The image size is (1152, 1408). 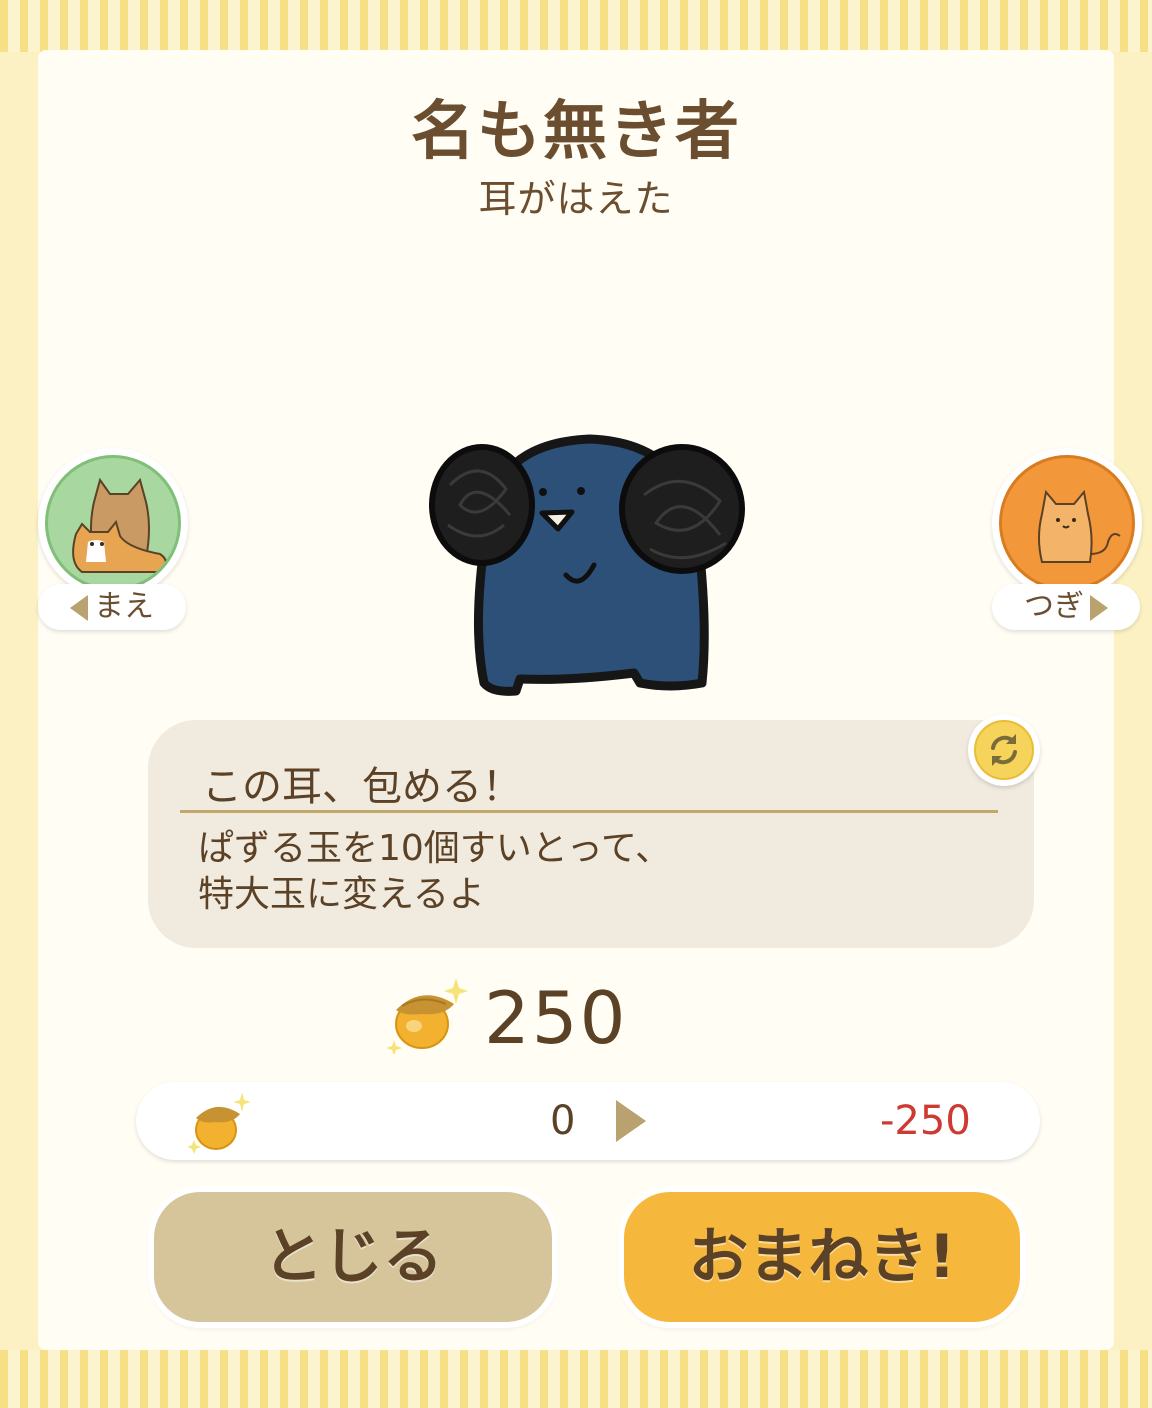 I want to click on skill-name: この耳、包める！, so click(x=362, y=787).